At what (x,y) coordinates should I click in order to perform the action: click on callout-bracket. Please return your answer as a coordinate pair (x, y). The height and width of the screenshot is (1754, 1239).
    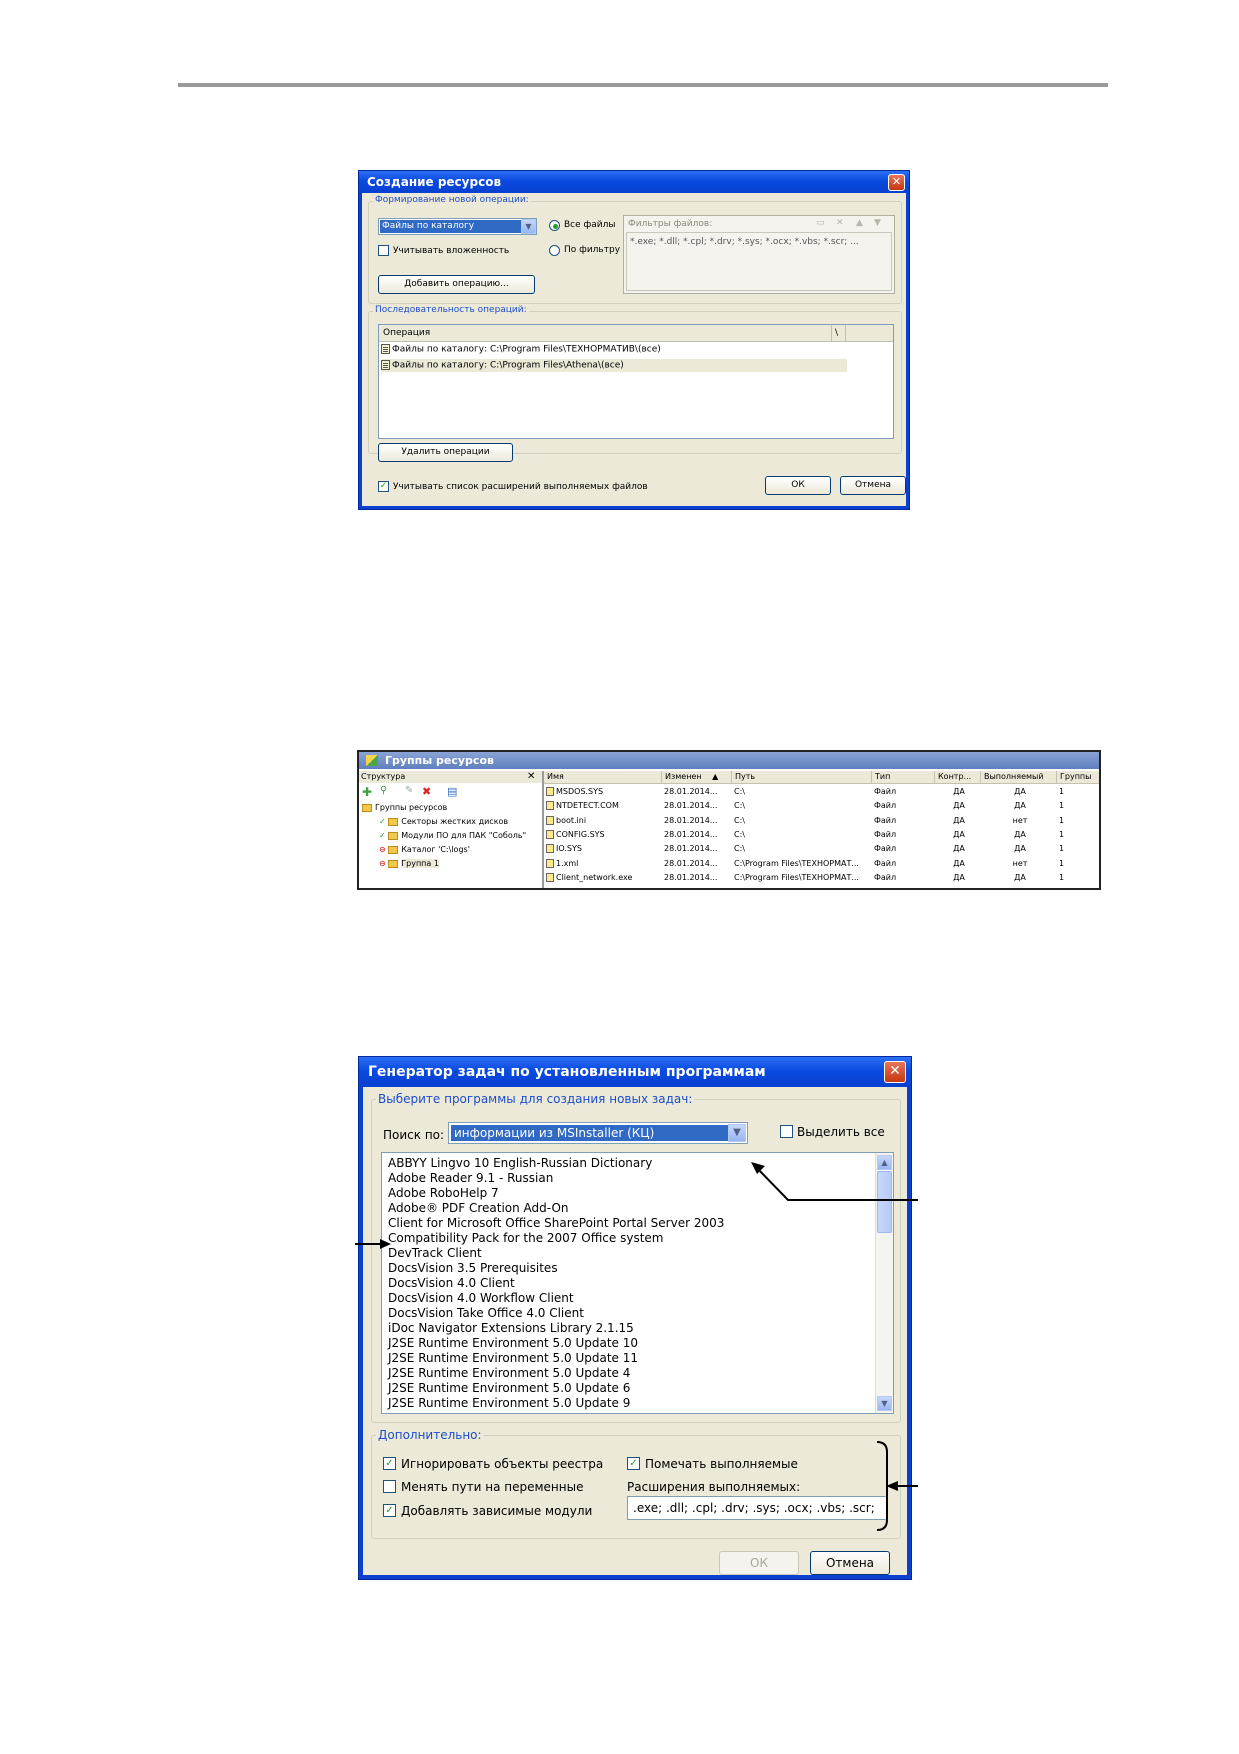
    Looking at the image, I should click on (882, 1486).